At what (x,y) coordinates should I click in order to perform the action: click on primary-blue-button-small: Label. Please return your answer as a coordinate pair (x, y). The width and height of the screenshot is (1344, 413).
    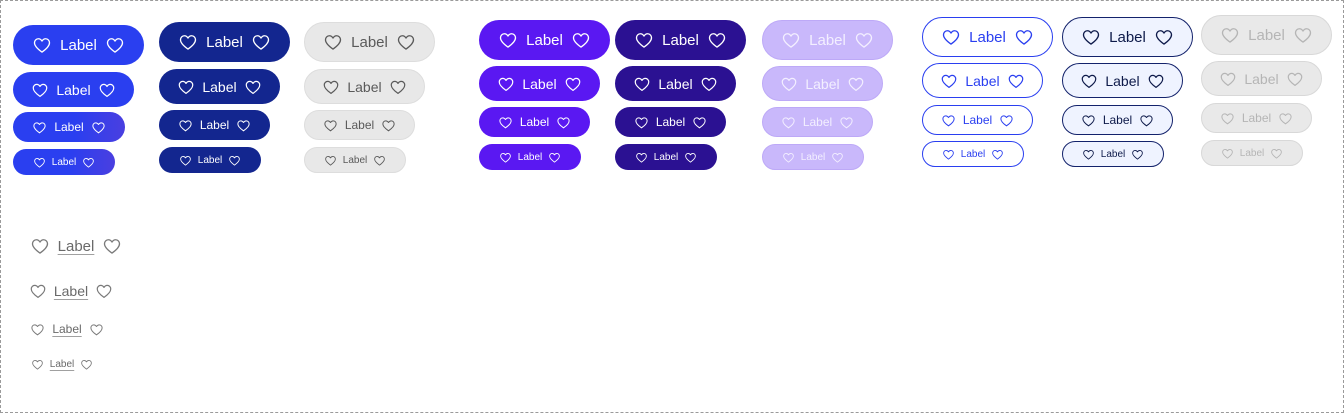
    Looking at the image, I should click on (69, 127).